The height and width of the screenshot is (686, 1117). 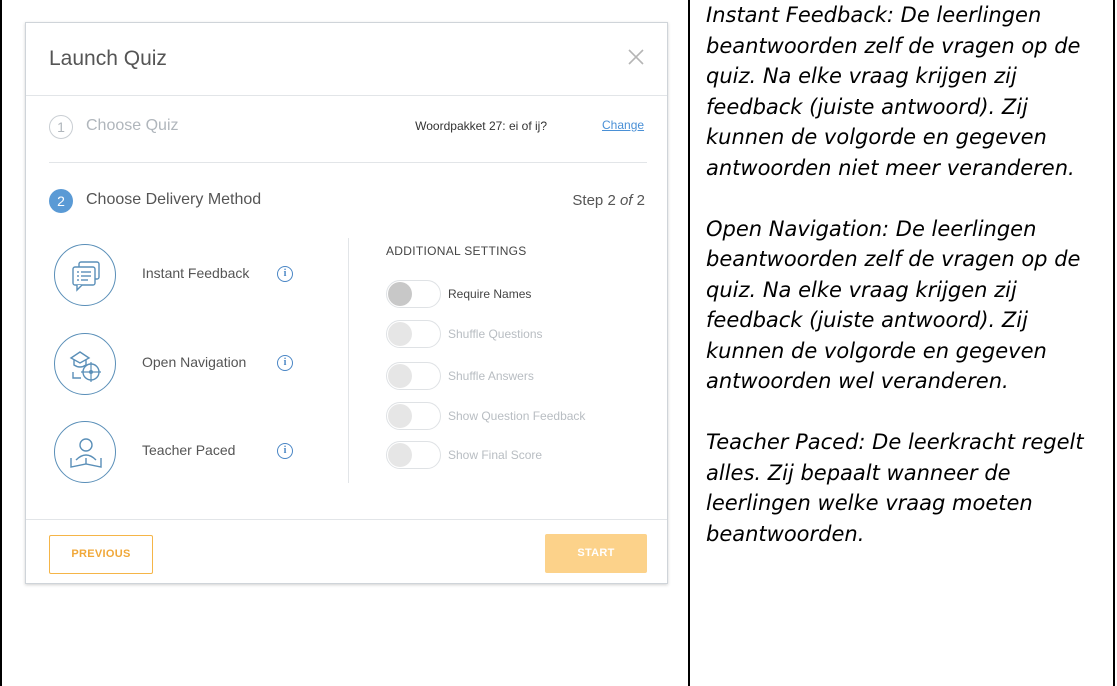 What do you see at coordinates (346, 95) in the screenshot?
I see `header-divider` at bounding box center [346, 95].